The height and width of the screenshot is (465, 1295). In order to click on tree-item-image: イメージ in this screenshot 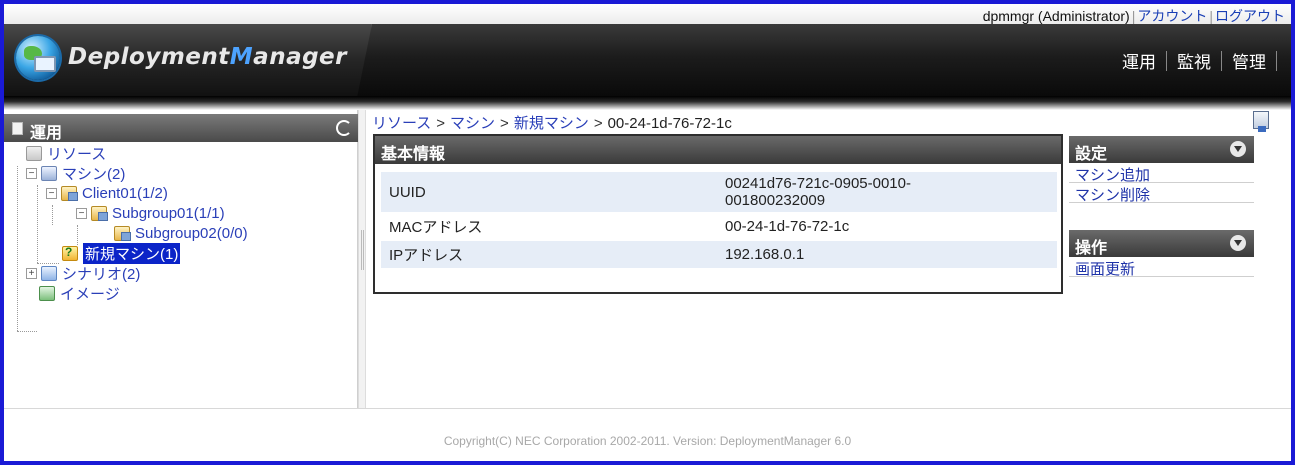, I will do `click(79, 293)`.